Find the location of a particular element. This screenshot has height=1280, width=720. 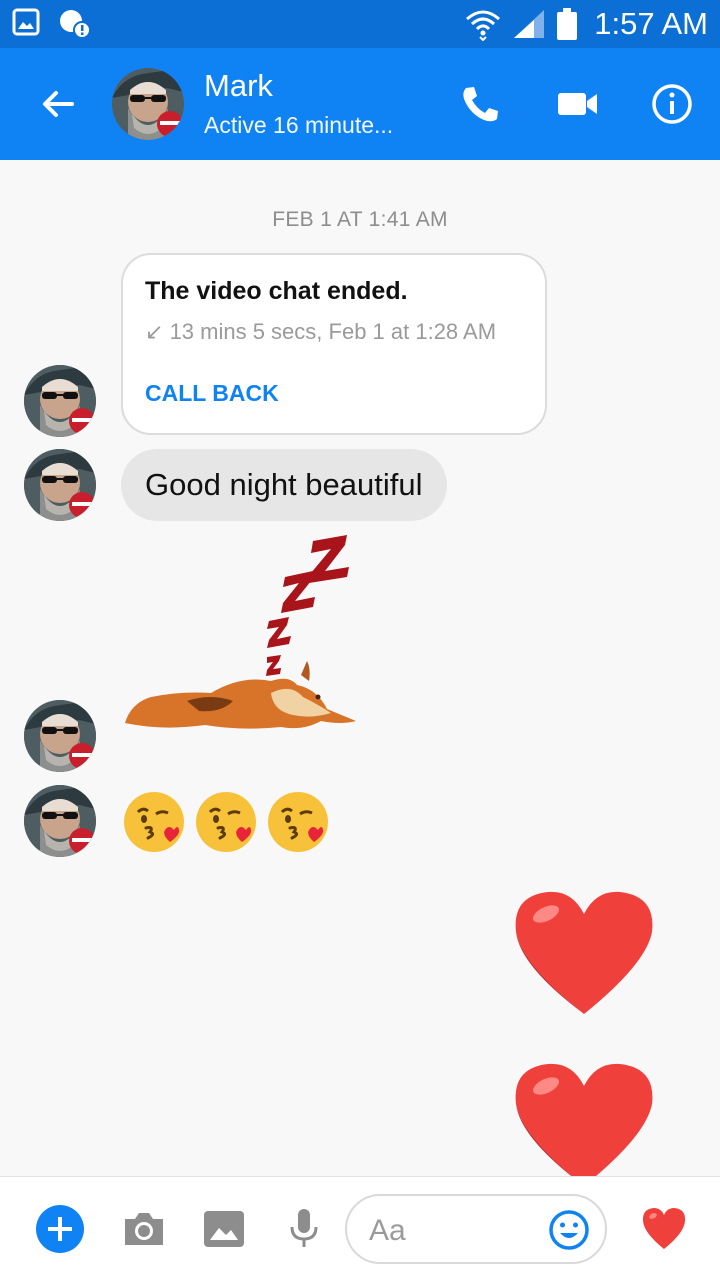

composer-bar: Aa is located at coordinates (360, 1228).